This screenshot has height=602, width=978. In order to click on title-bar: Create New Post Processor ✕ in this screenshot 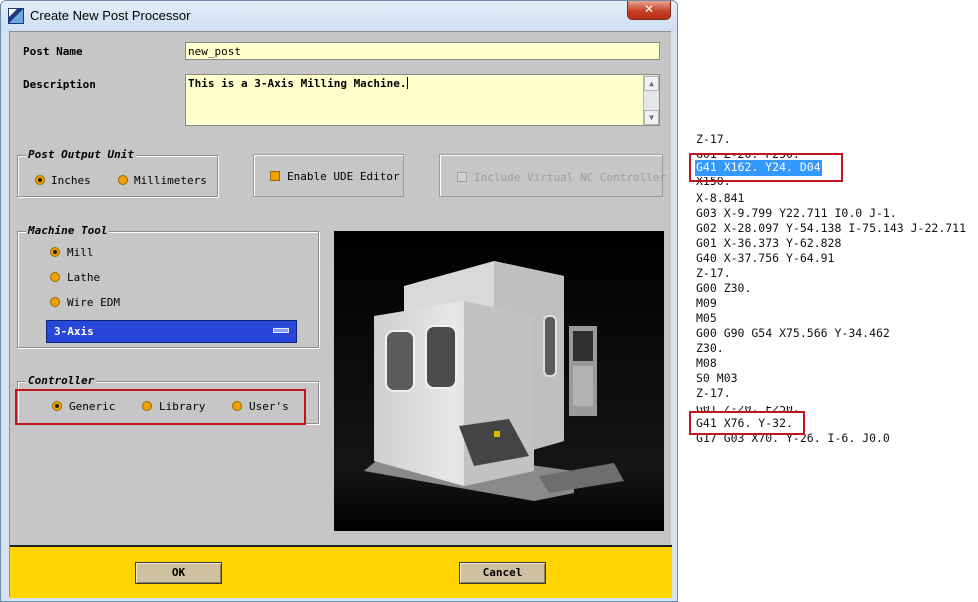, I will do `click(339, 16)`.